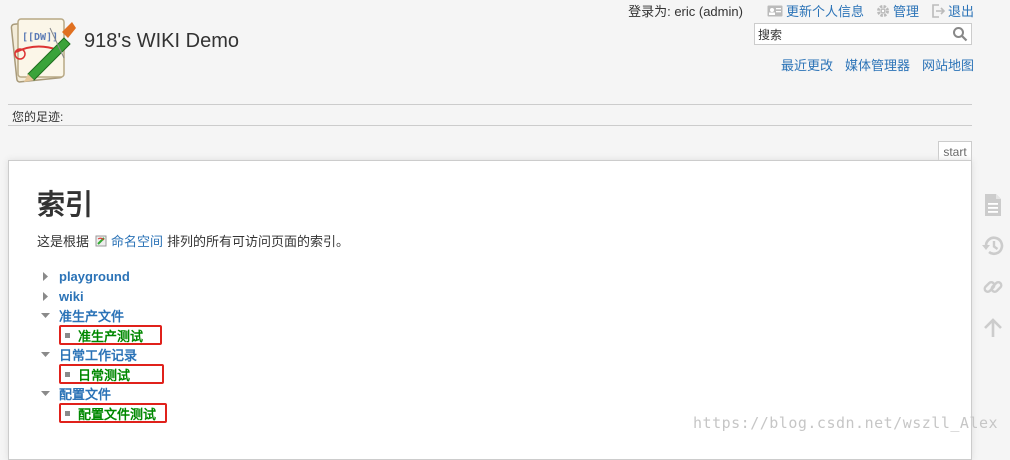 This screenshot has height=460, width=1010. What do you see at coordinates (948, 64) in the screenshot?
I see `sitemap-link: 网站地图` at bounding box center [948, 64].